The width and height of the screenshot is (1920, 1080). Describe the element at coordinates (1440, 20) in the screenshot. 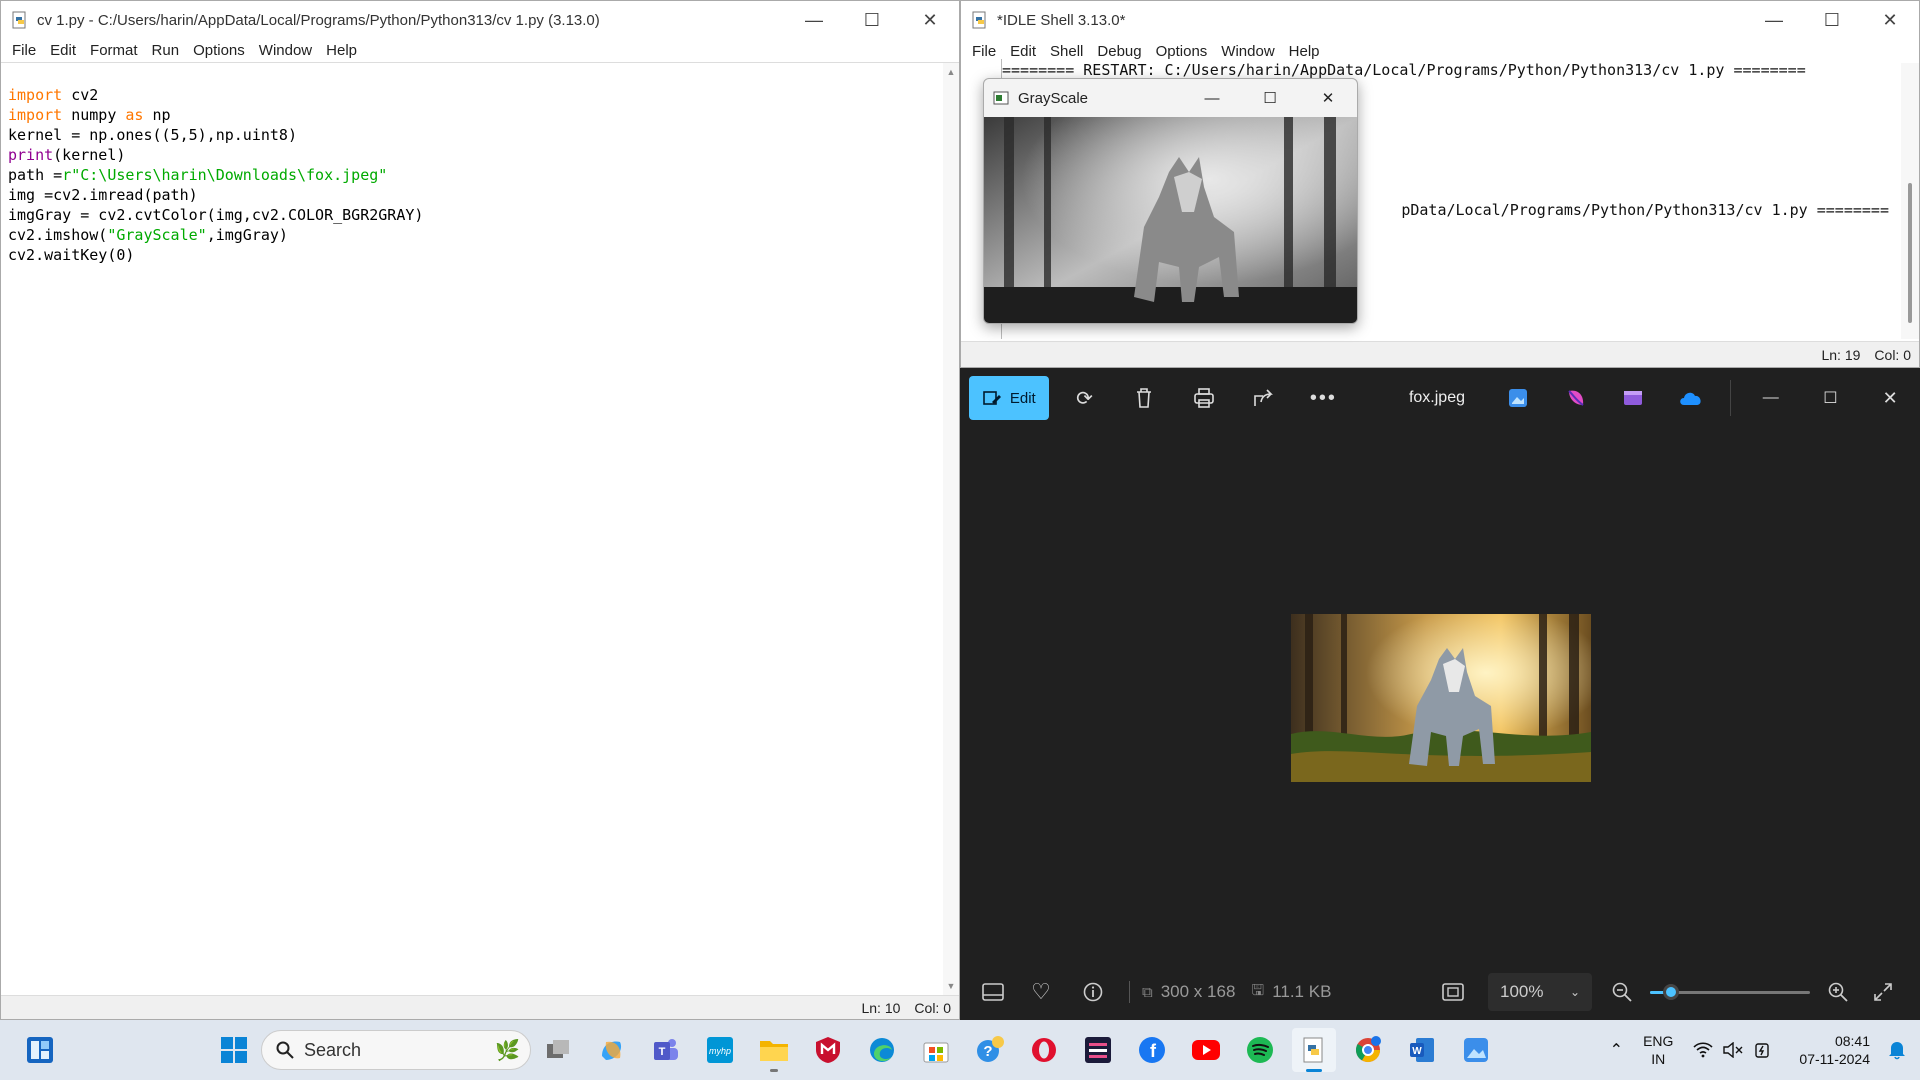

I see `shell-titlebar: *IDLE Shell 3.13.0* — ☐ ✕` at that location.